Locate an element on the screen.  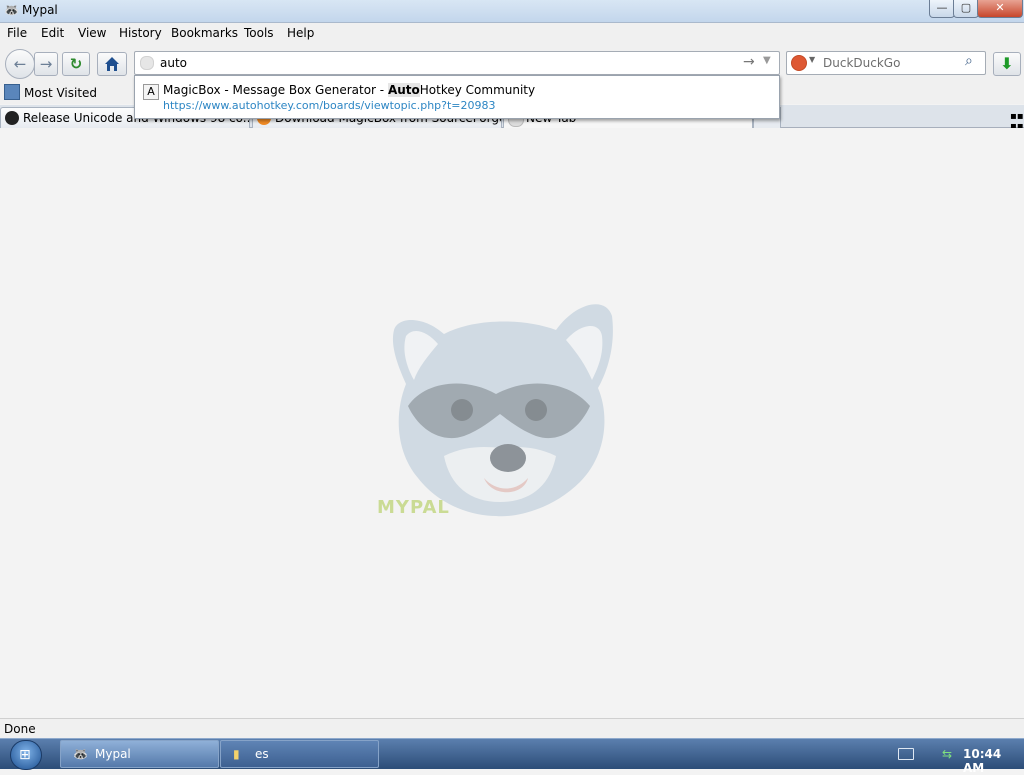
home-button is located at coordinates (112, 64).